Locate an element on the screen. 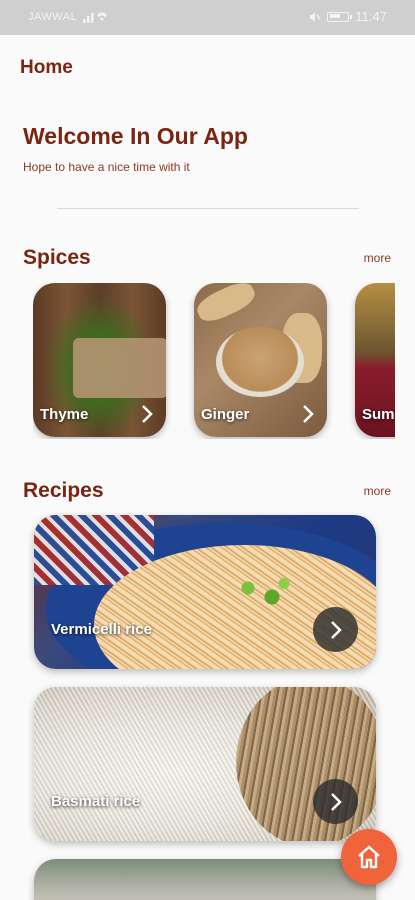 This screenshot has height=900, width=415. clock: 11:47 is located at coordinates (371, 16).